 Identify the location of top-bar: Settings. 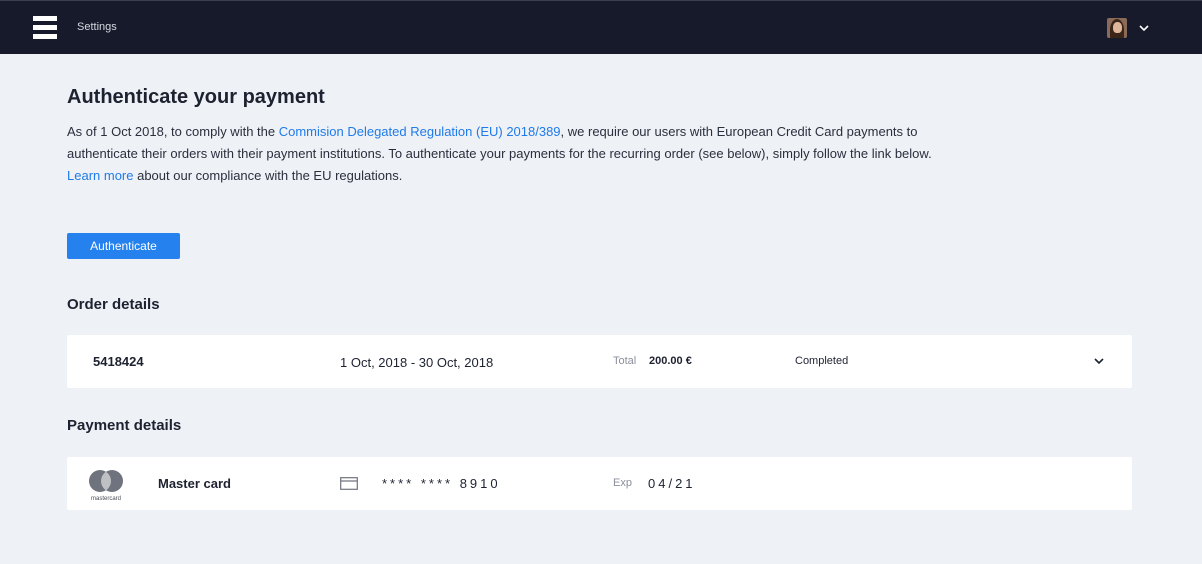
(601, 27).